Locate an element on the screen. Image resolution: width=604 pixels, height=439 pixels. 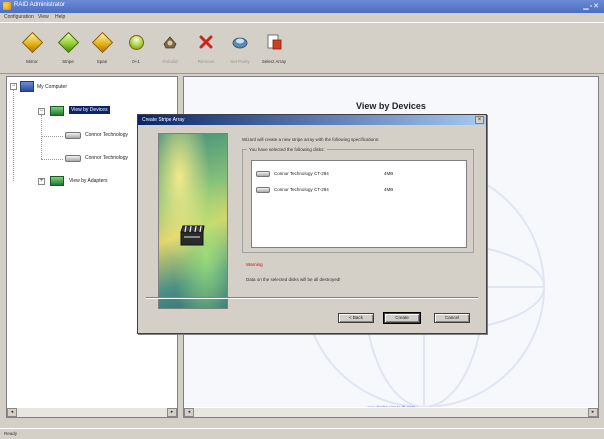
close-icon: × is located at coordinates (479, 120).